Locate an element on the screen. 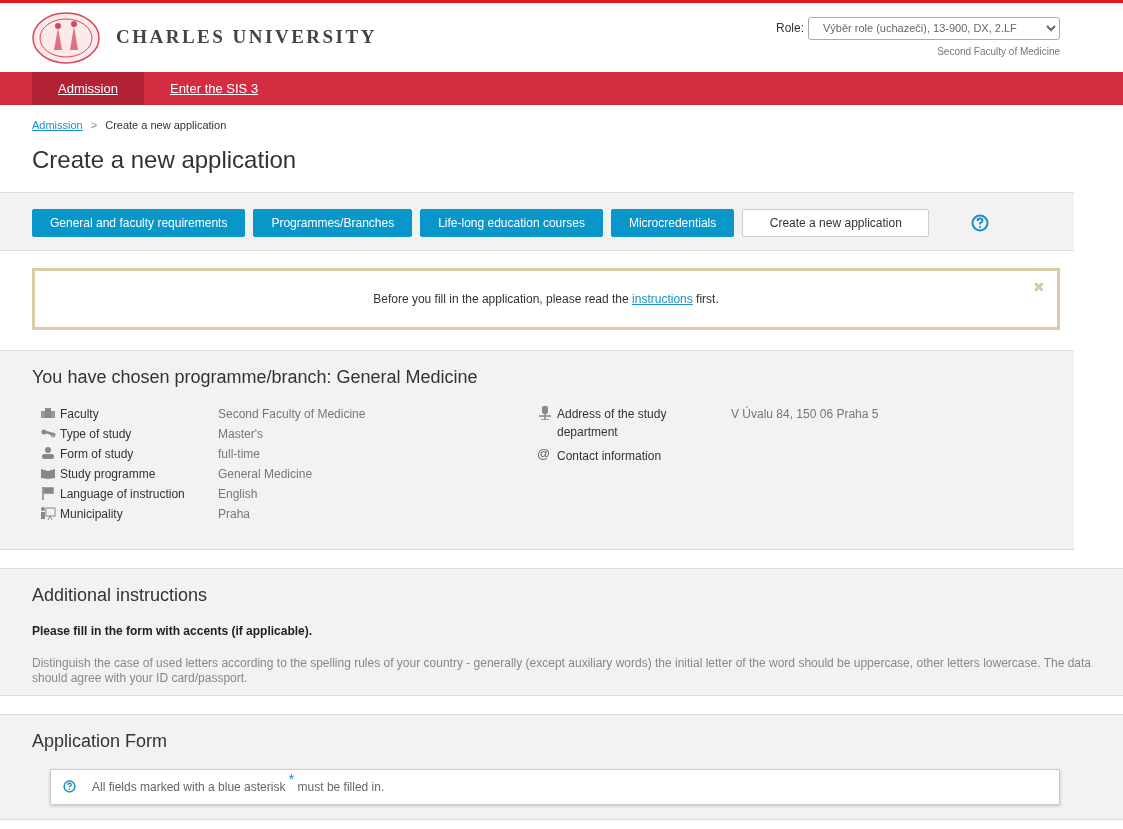  field-label: Type of study is located at coordinates (96, 434).